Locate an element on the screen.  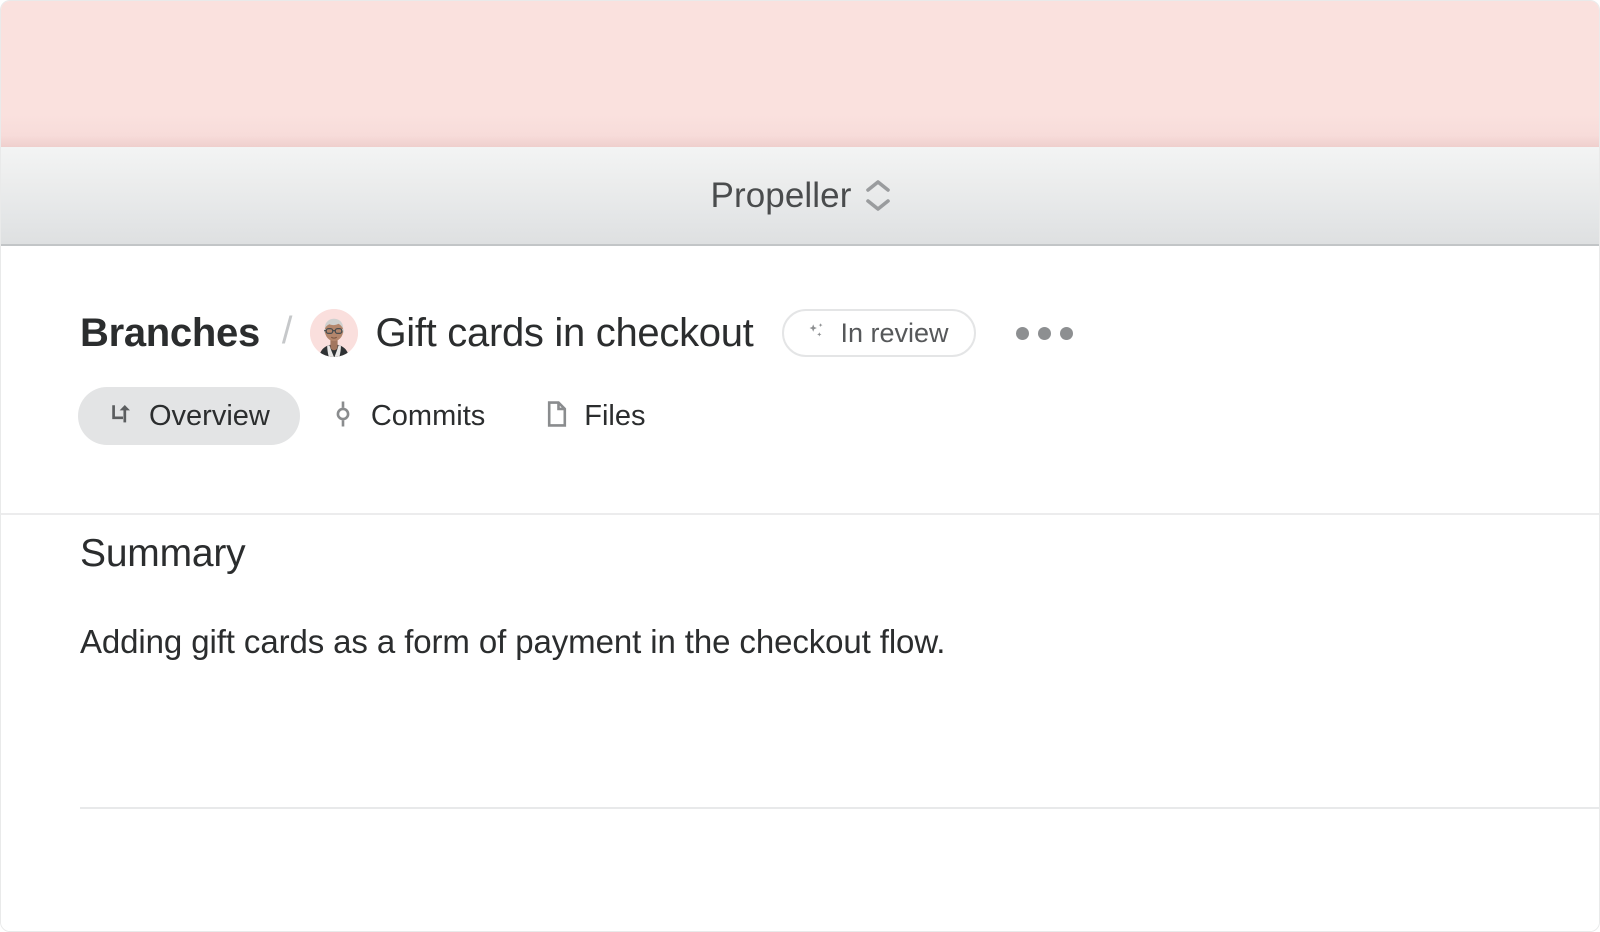
tab-commits: Commits is located at coordinates (407, 416).